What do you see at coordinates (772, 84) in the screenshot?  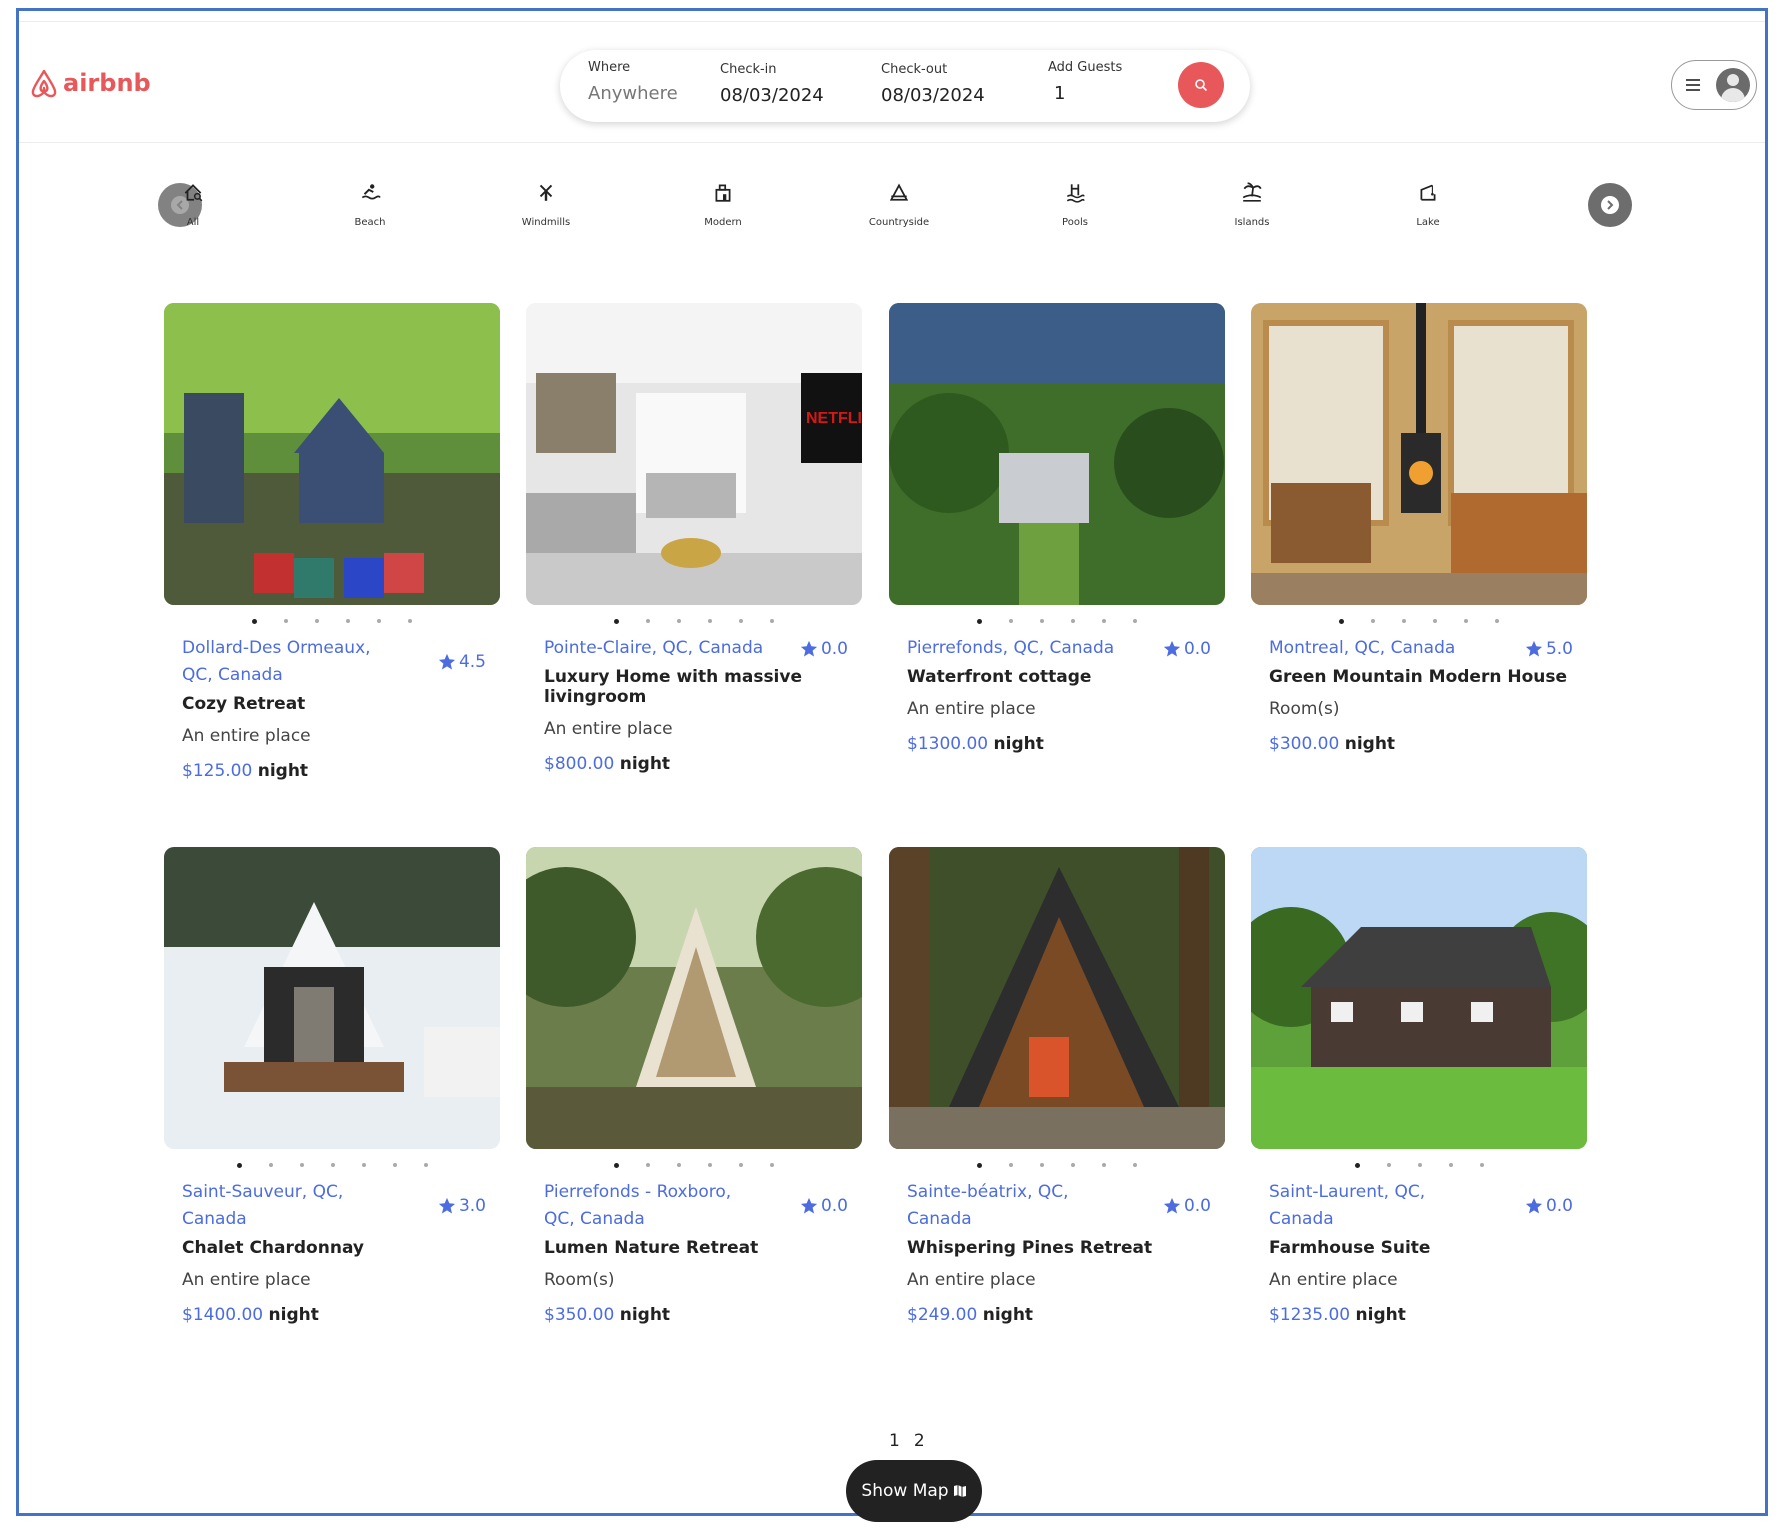 I see `checkin-field: Check-in 08/03/2024` at bounding box center [772, 84].